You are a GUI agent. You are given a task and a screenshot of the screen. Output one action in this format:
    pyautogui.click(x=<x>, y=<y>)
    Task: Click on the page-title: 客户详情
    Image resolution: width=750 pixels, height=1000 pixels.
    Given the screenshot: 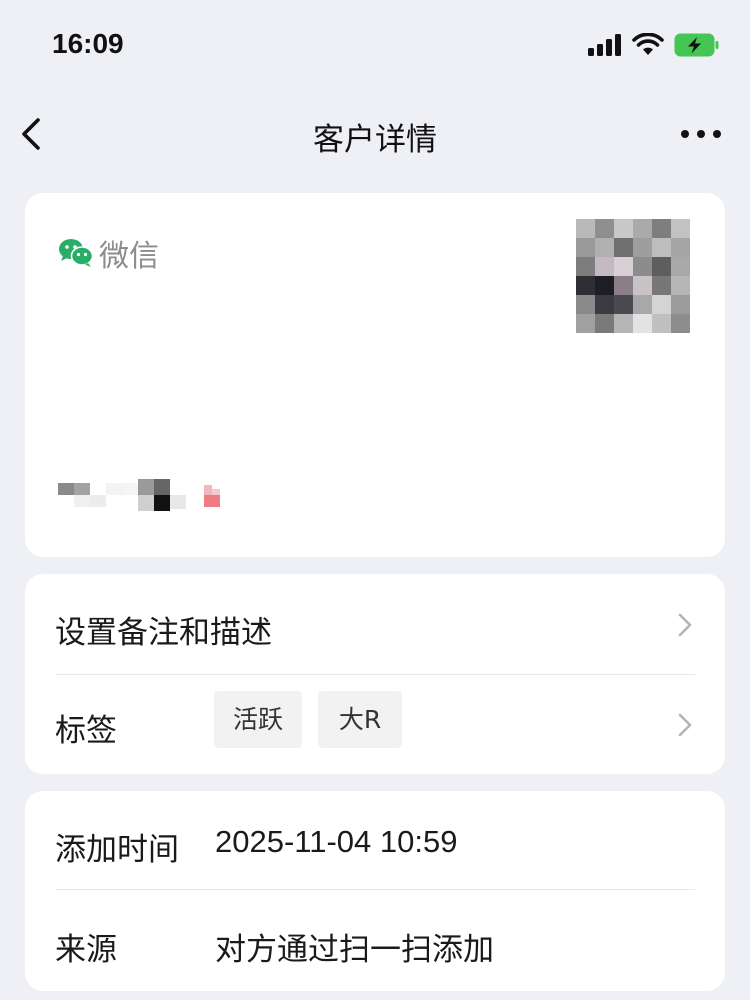 What is the action you would take?
    pyautogui.click(x=375, y=140)
    